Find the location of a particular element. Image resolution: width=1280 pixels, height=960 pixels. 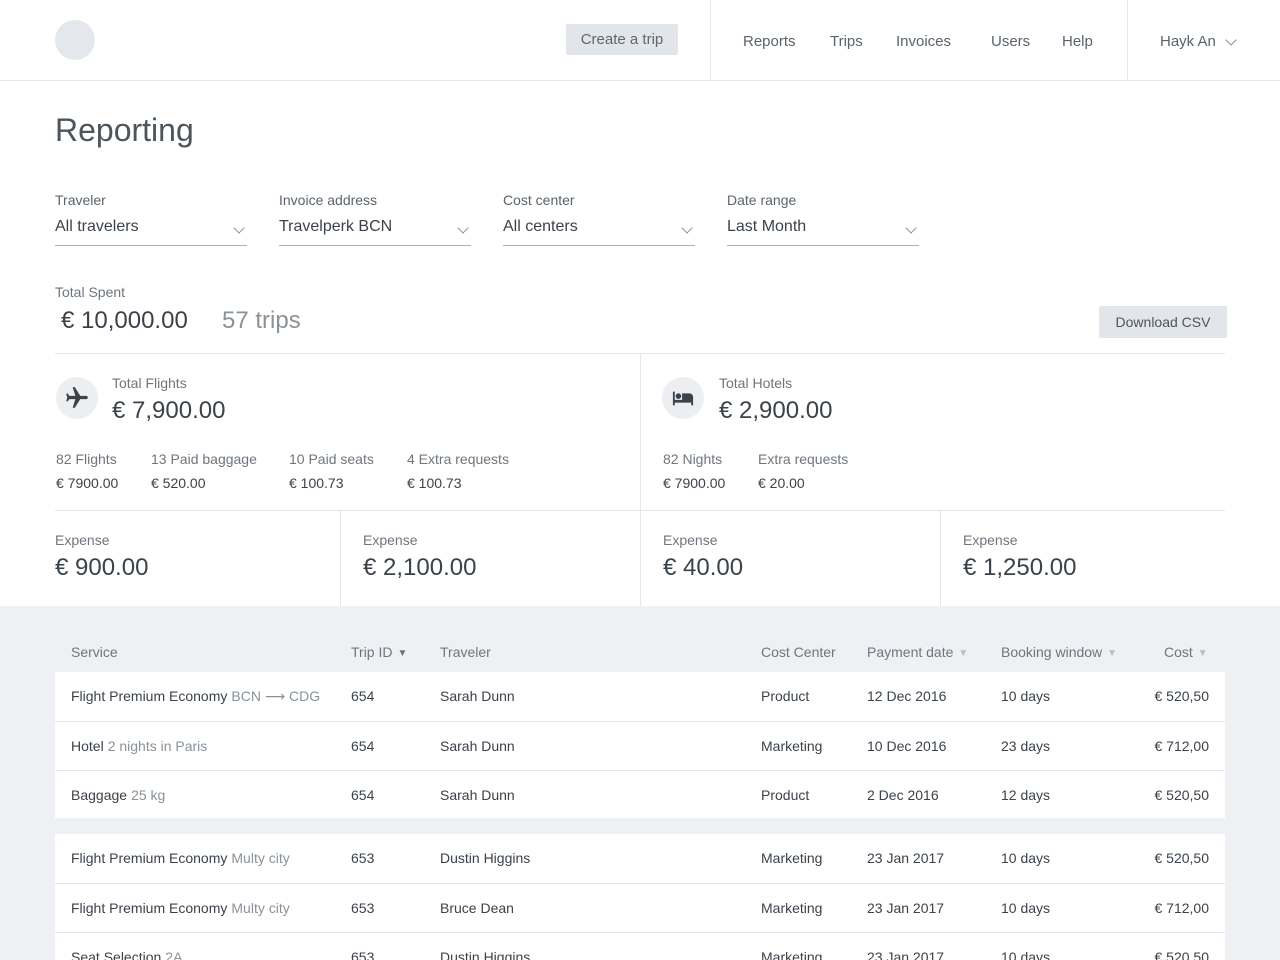

filter-label: Invoice address is located at coordinates (328, 200).